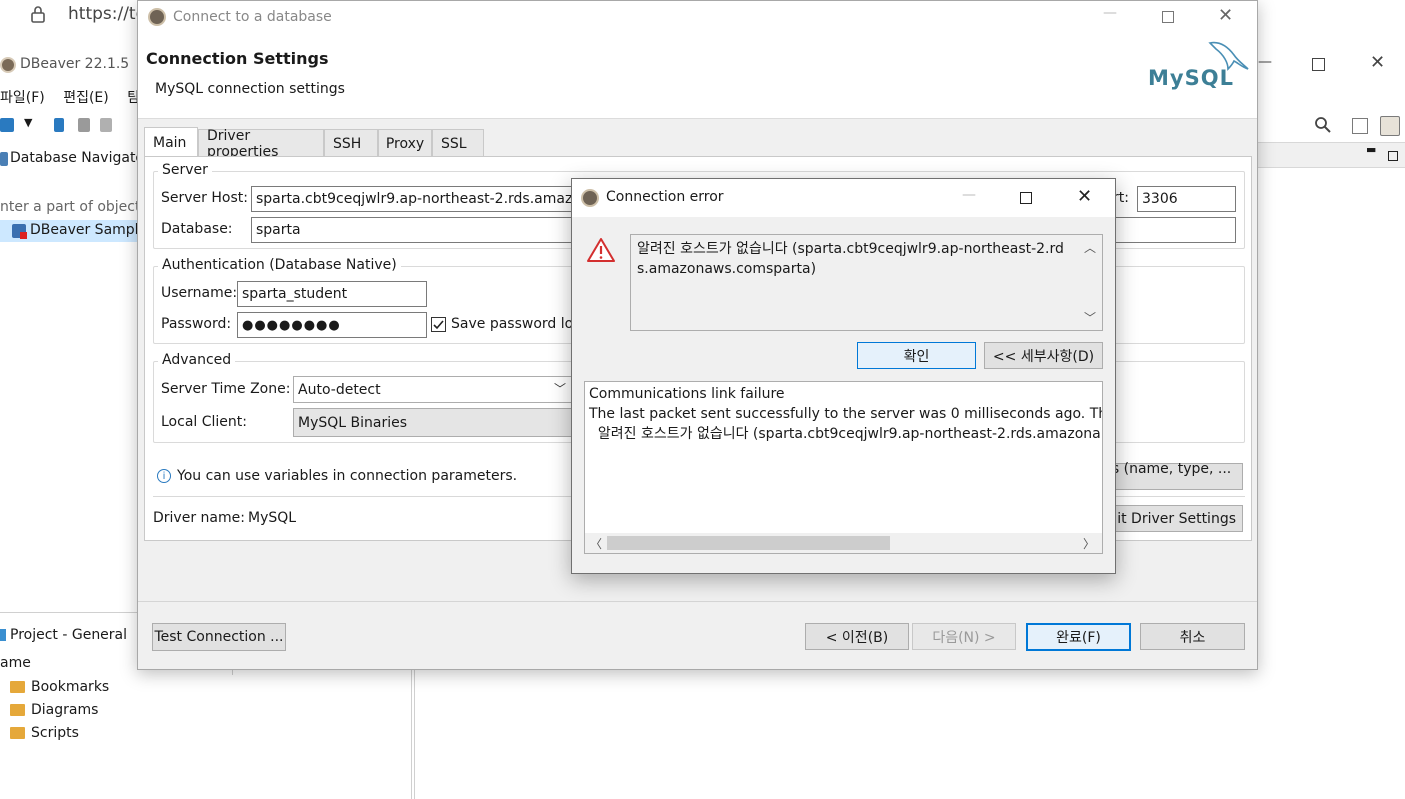  Describe the element at coordinates (1026, 198) in the screenshot. I see `err-maximize-icon` at that location.